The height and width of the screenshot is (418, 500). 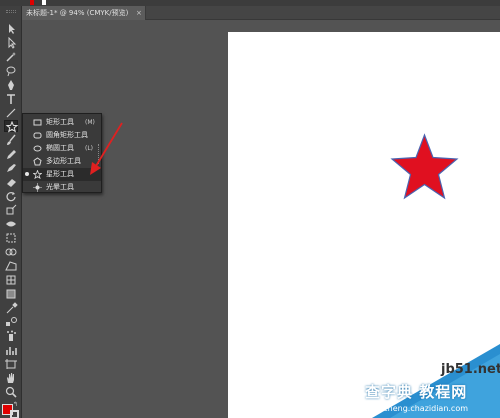 I want to click on rectangle-tool-label: 矩形工具, so click(x=60, y=122).